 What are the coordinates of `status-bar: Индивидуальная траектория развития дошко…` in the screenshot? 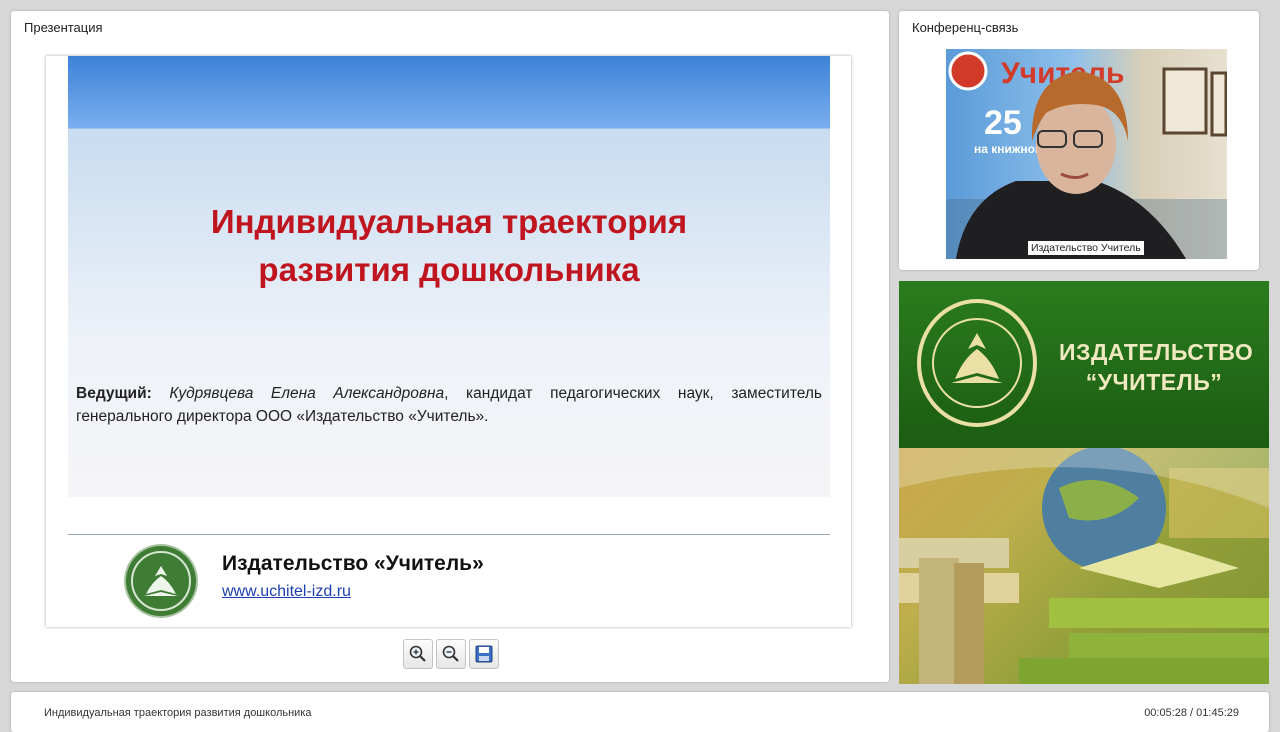 It's located at (640, 712).